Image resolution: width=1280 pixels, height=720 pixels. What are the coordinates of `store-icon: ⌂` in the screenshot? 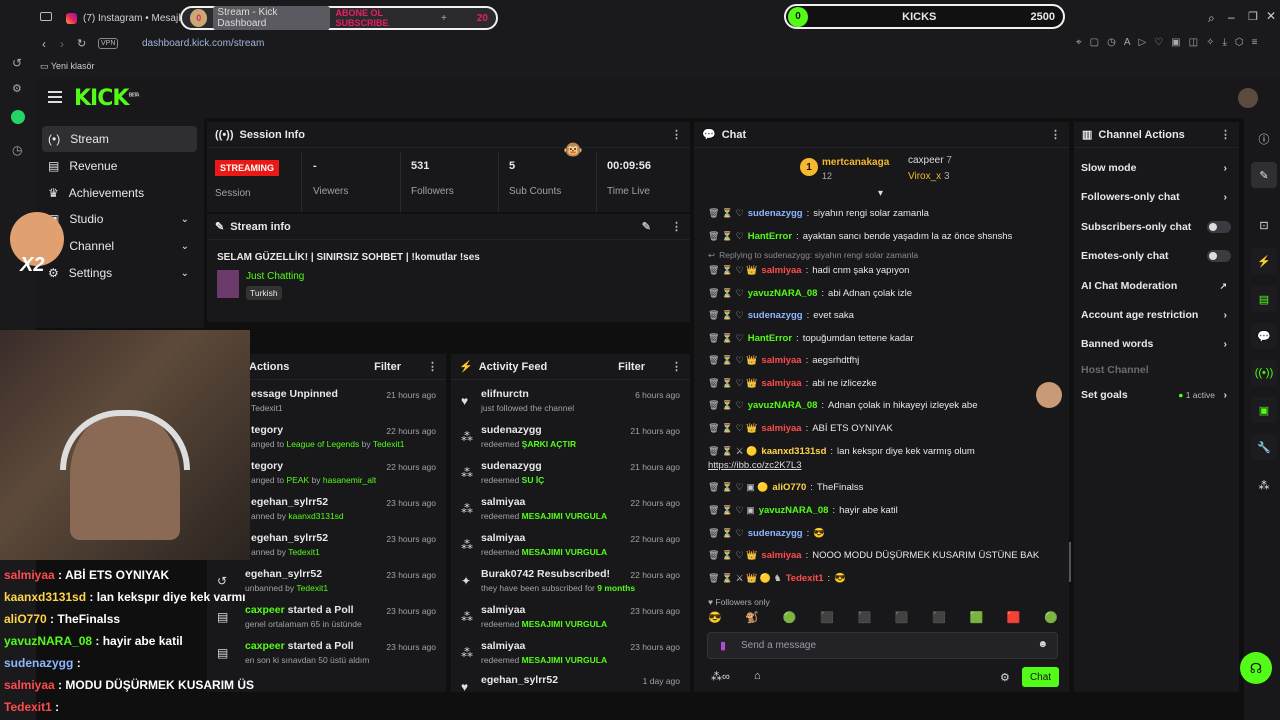 It's located at (757, 676).